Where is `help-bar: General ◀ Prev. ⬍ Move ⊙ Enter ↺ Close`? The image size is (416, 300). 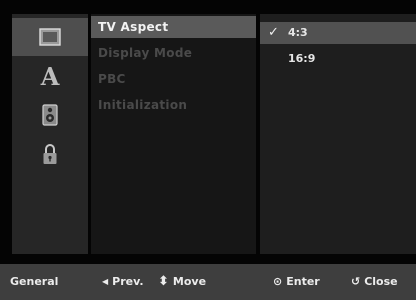 help-bar: General ◀ Prev. ⬍ Move ⊙ Enter ↺ Close is located at coordinates (208, 282).